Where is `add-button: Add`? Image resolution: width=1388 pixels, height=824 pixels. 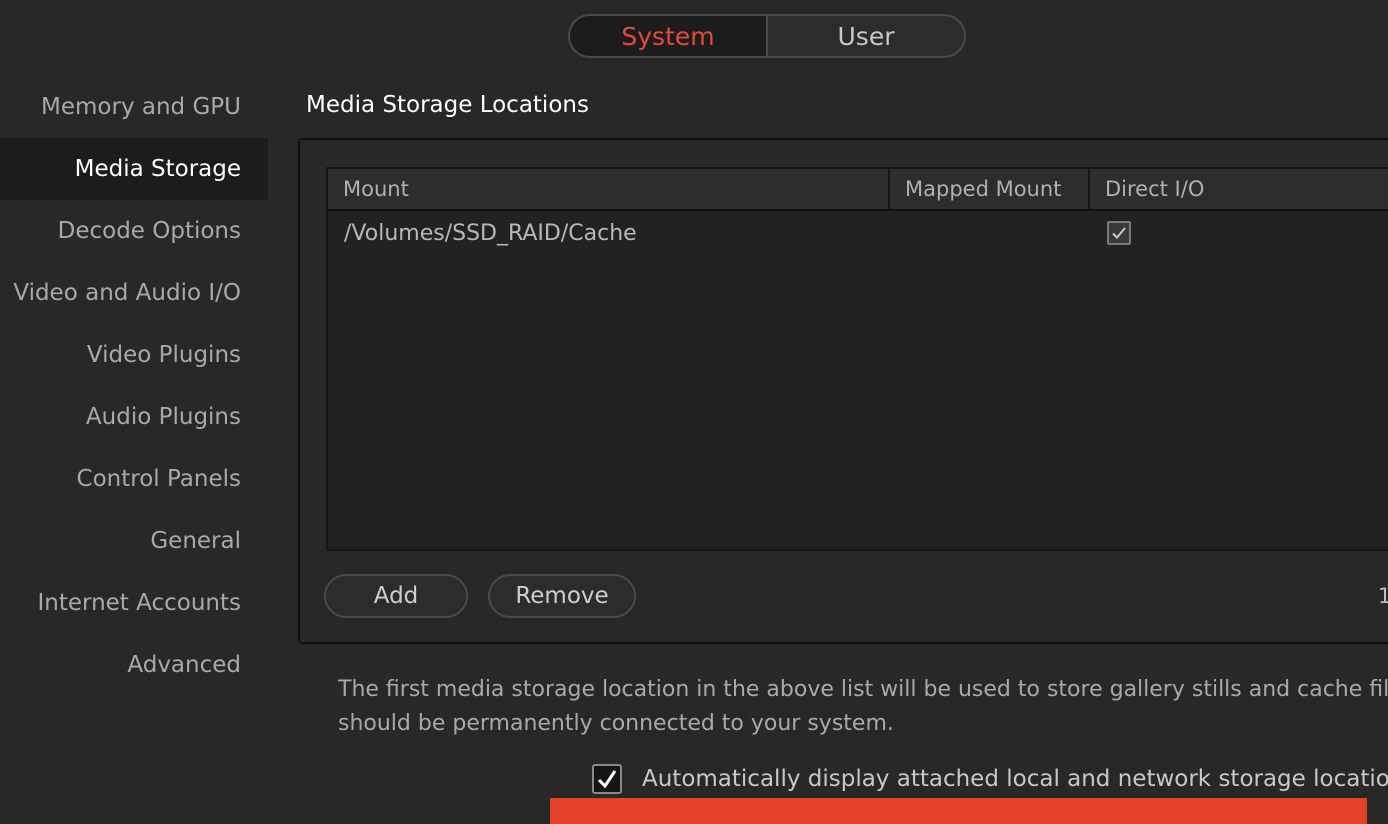 add-button: Add is located at coordinates (396, 596).